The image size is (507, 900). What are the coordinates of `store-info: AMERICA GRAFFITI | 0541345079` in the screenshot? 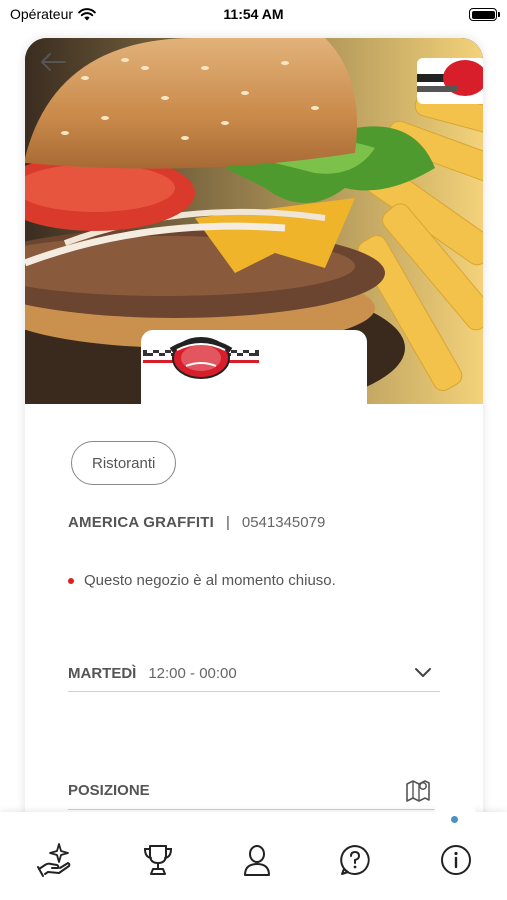 It's located at (196, 522).